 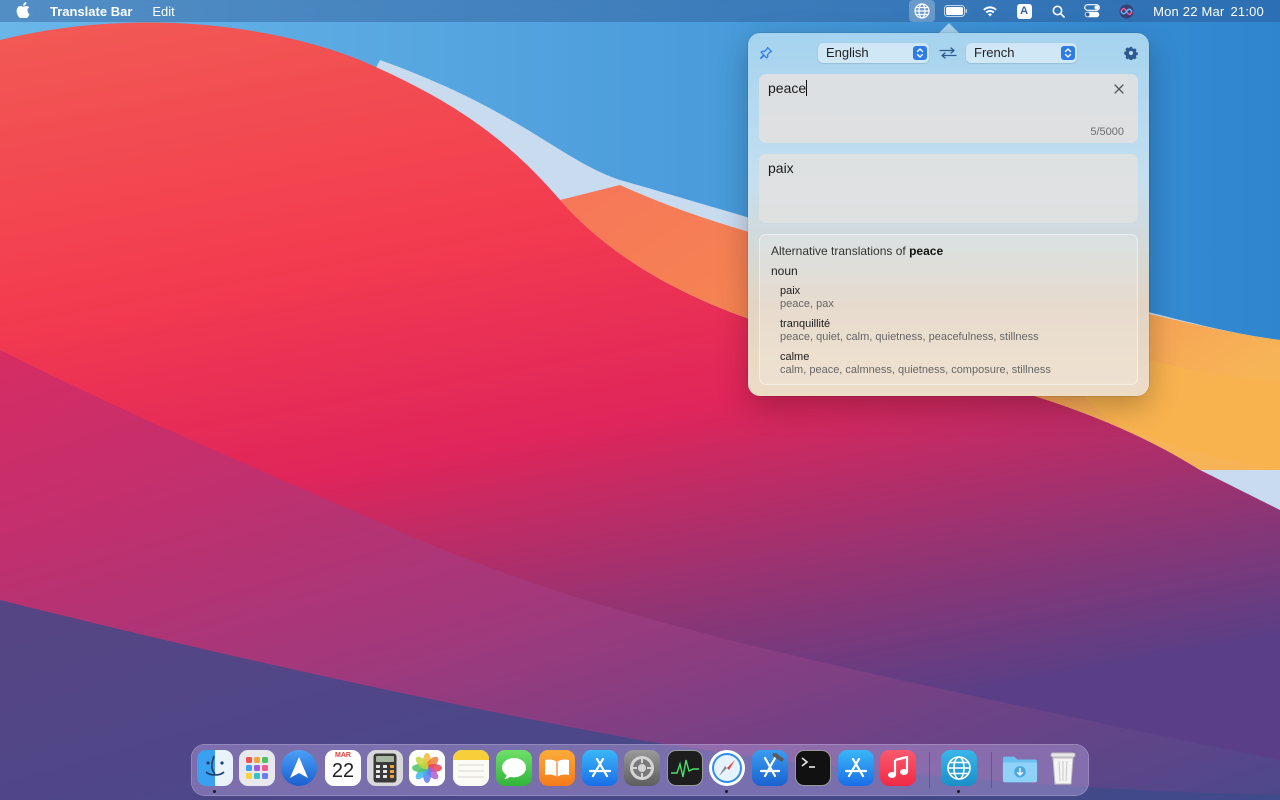 I want to click on clear-text-icon, so click(x=1119, y=89).